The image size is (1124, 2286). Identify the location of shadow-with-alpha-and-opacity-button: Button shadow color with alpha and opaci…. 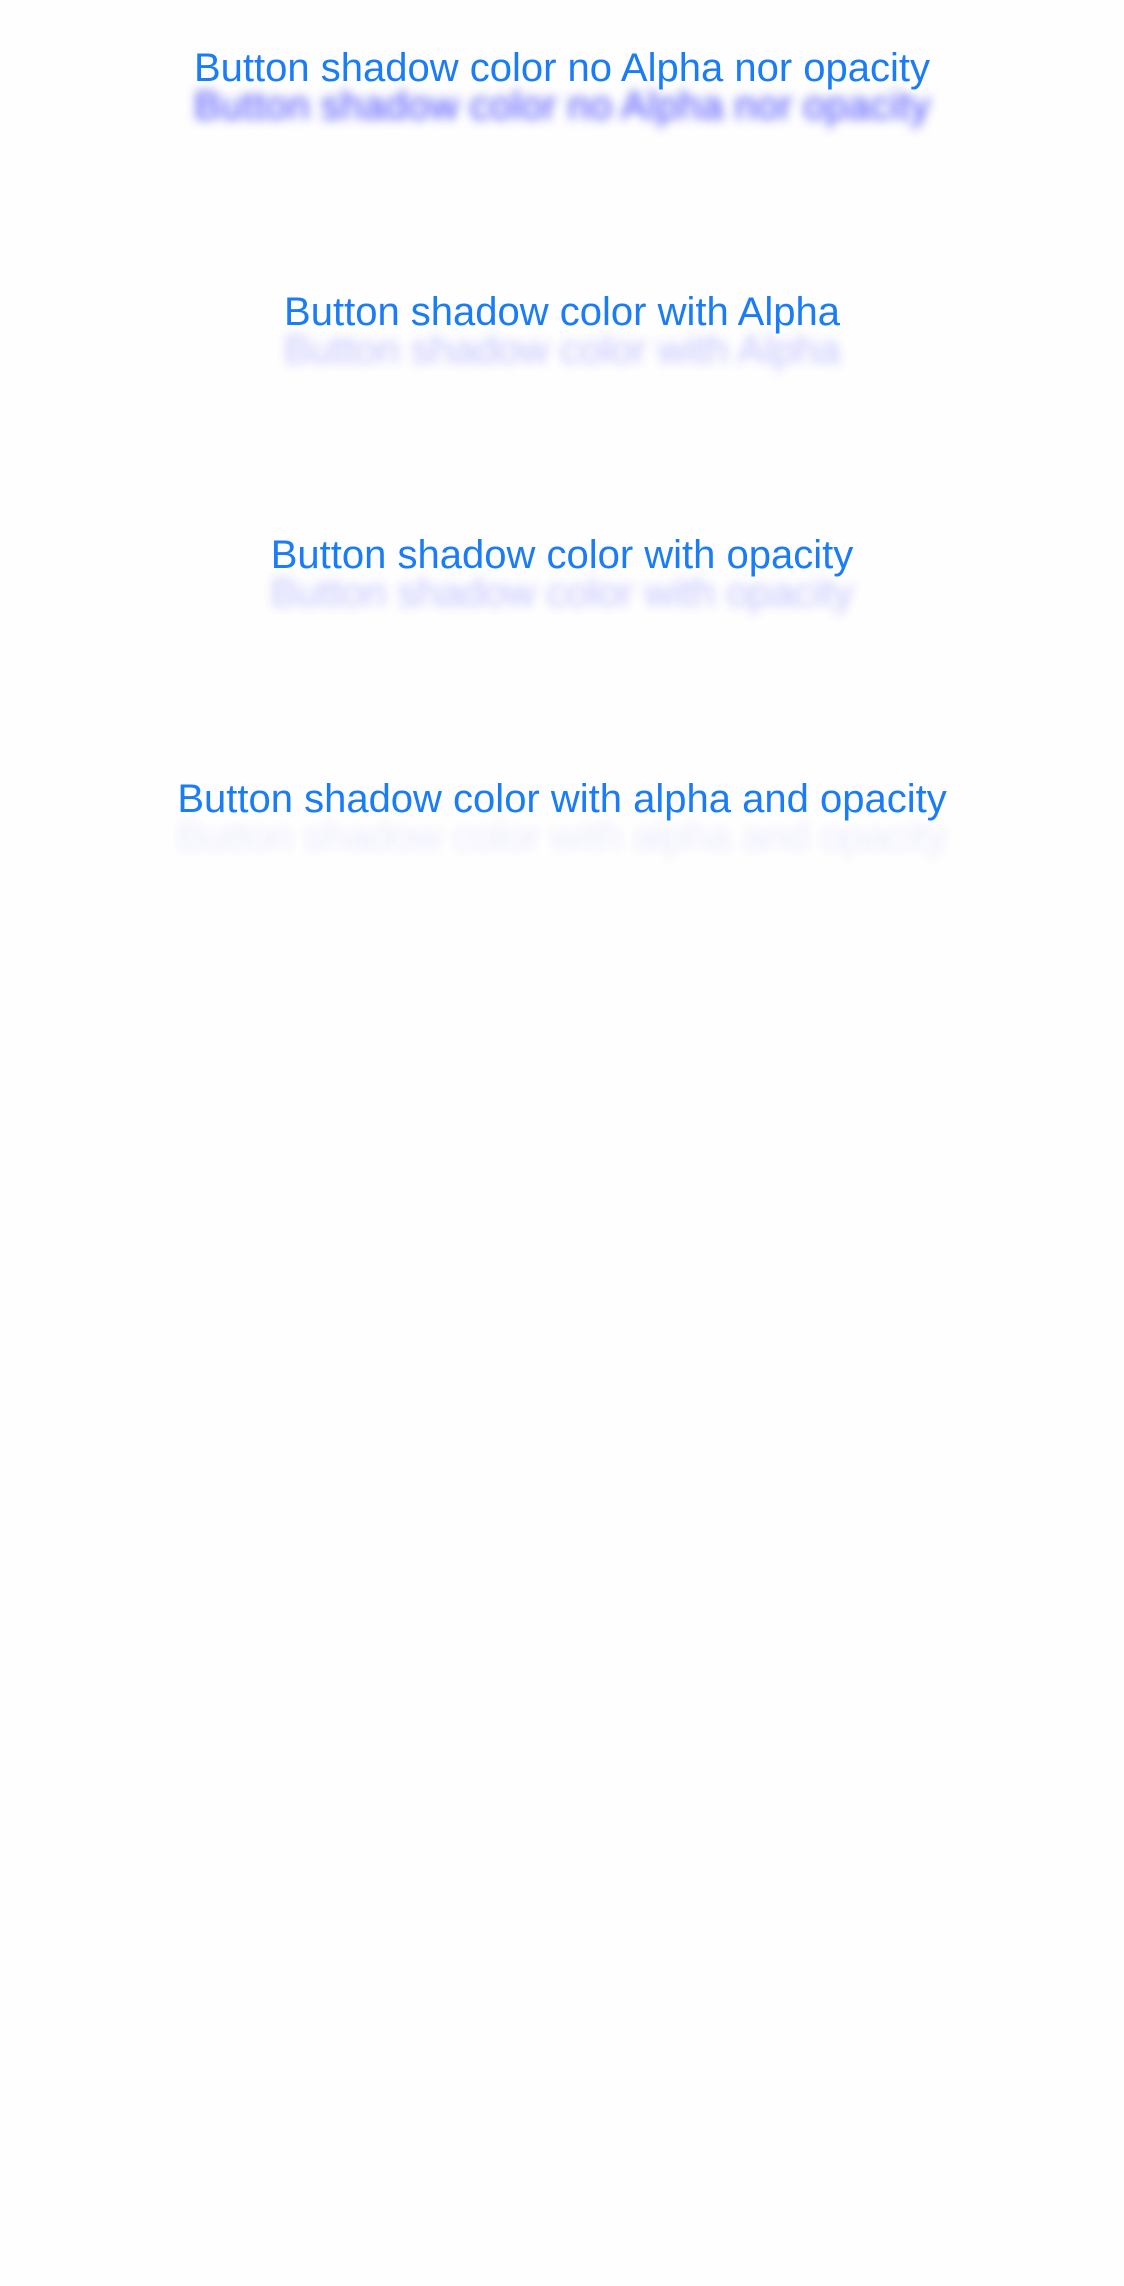
(562, 799).